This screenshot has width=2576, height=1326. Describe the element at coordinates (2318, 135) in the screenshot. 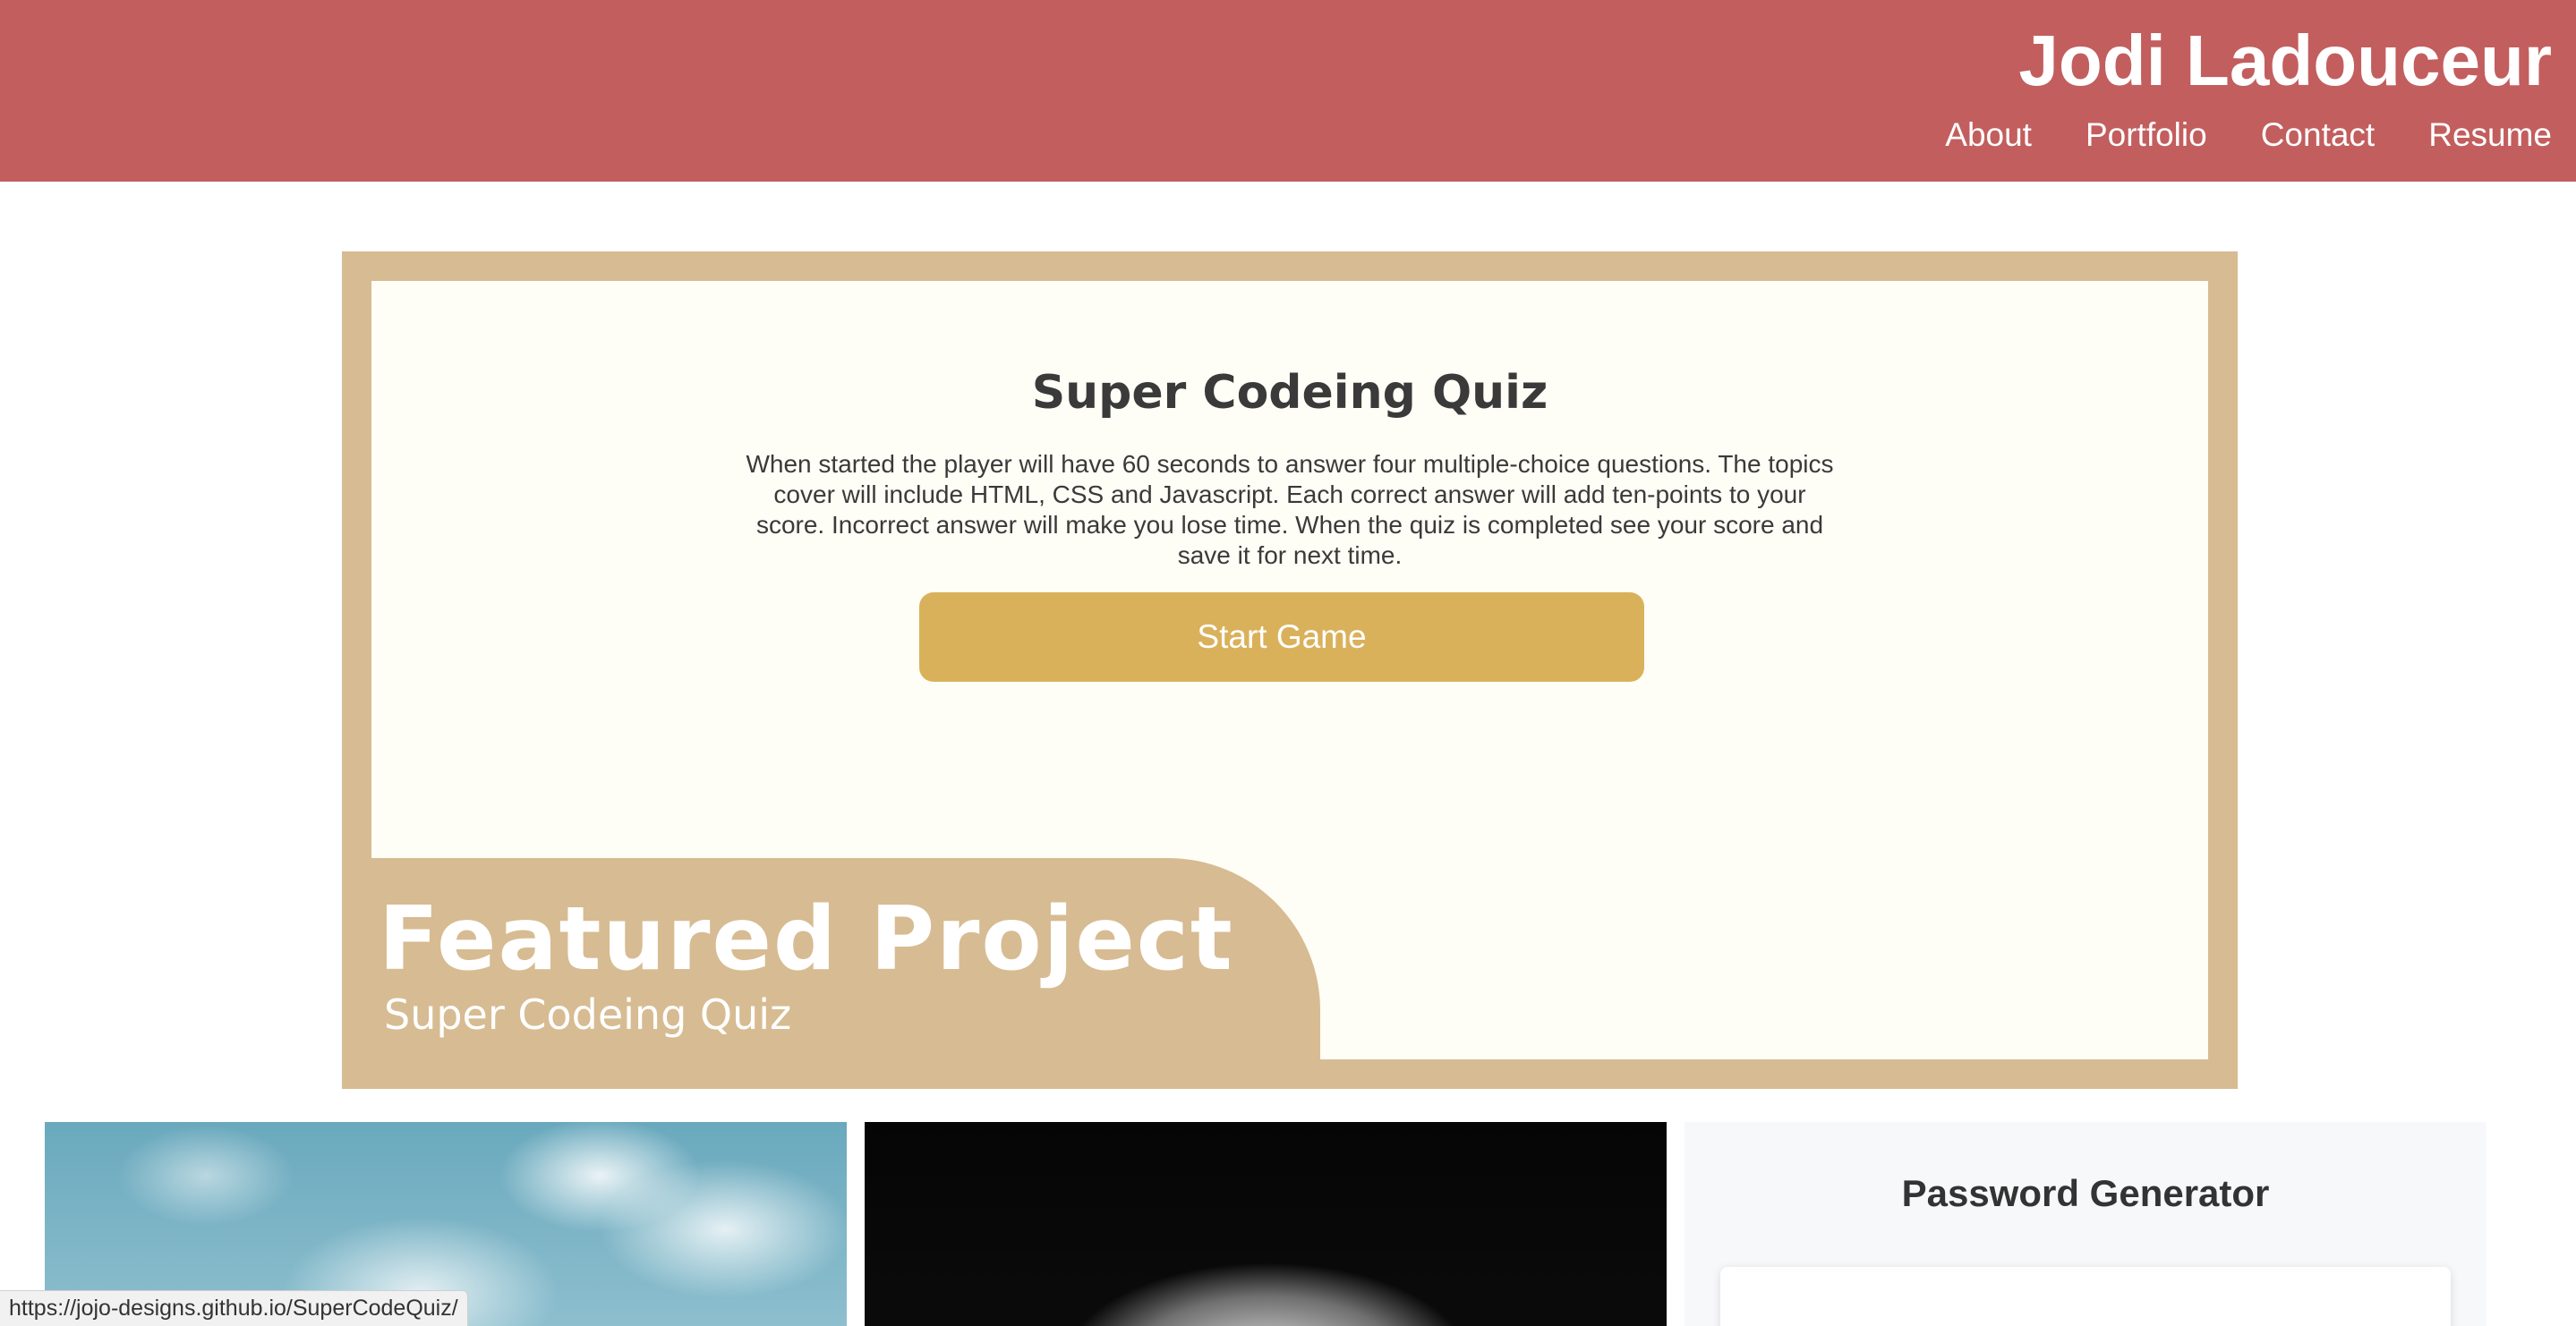

I see `nav-contact: Contact` at that location.